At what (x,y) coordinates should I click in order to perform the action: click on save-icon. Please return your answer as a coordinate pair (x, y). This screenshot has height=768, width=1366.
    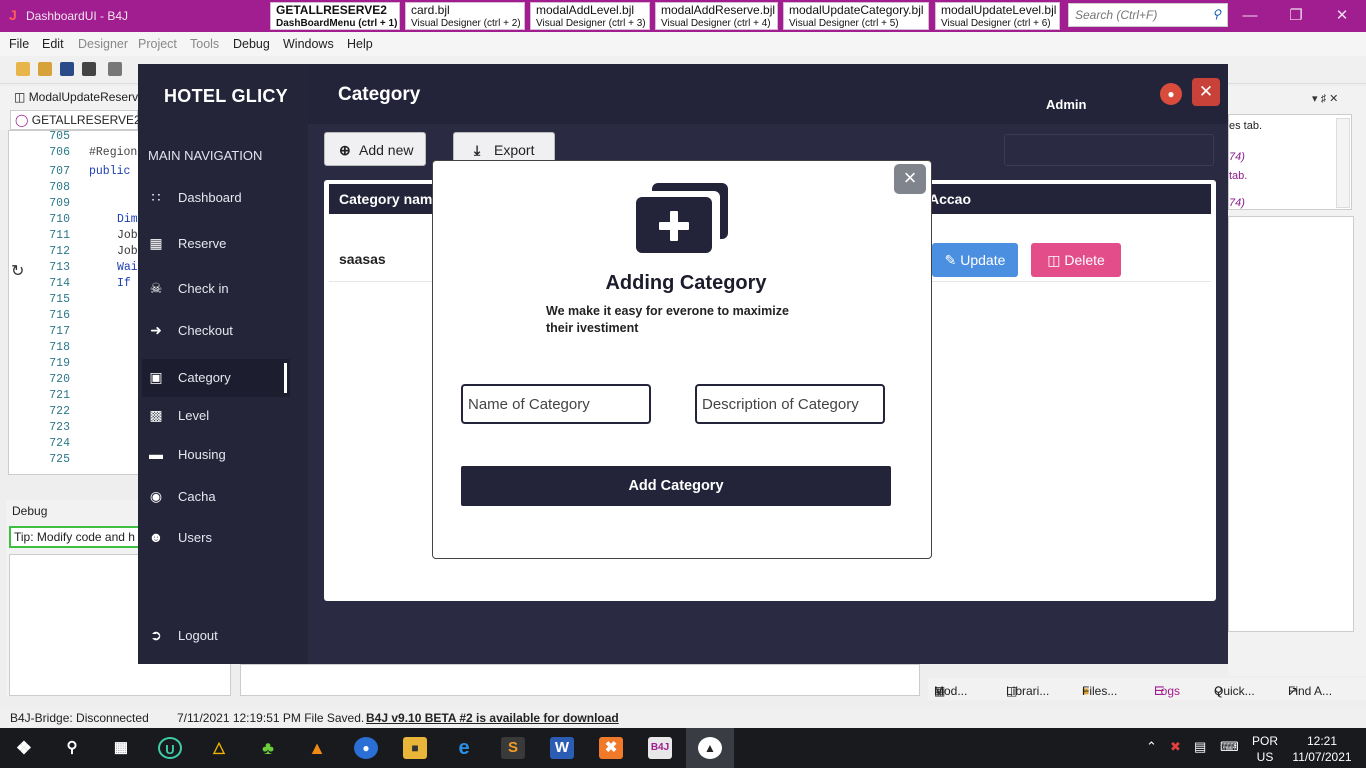
    Looking at the image, I should click on (67, 69).